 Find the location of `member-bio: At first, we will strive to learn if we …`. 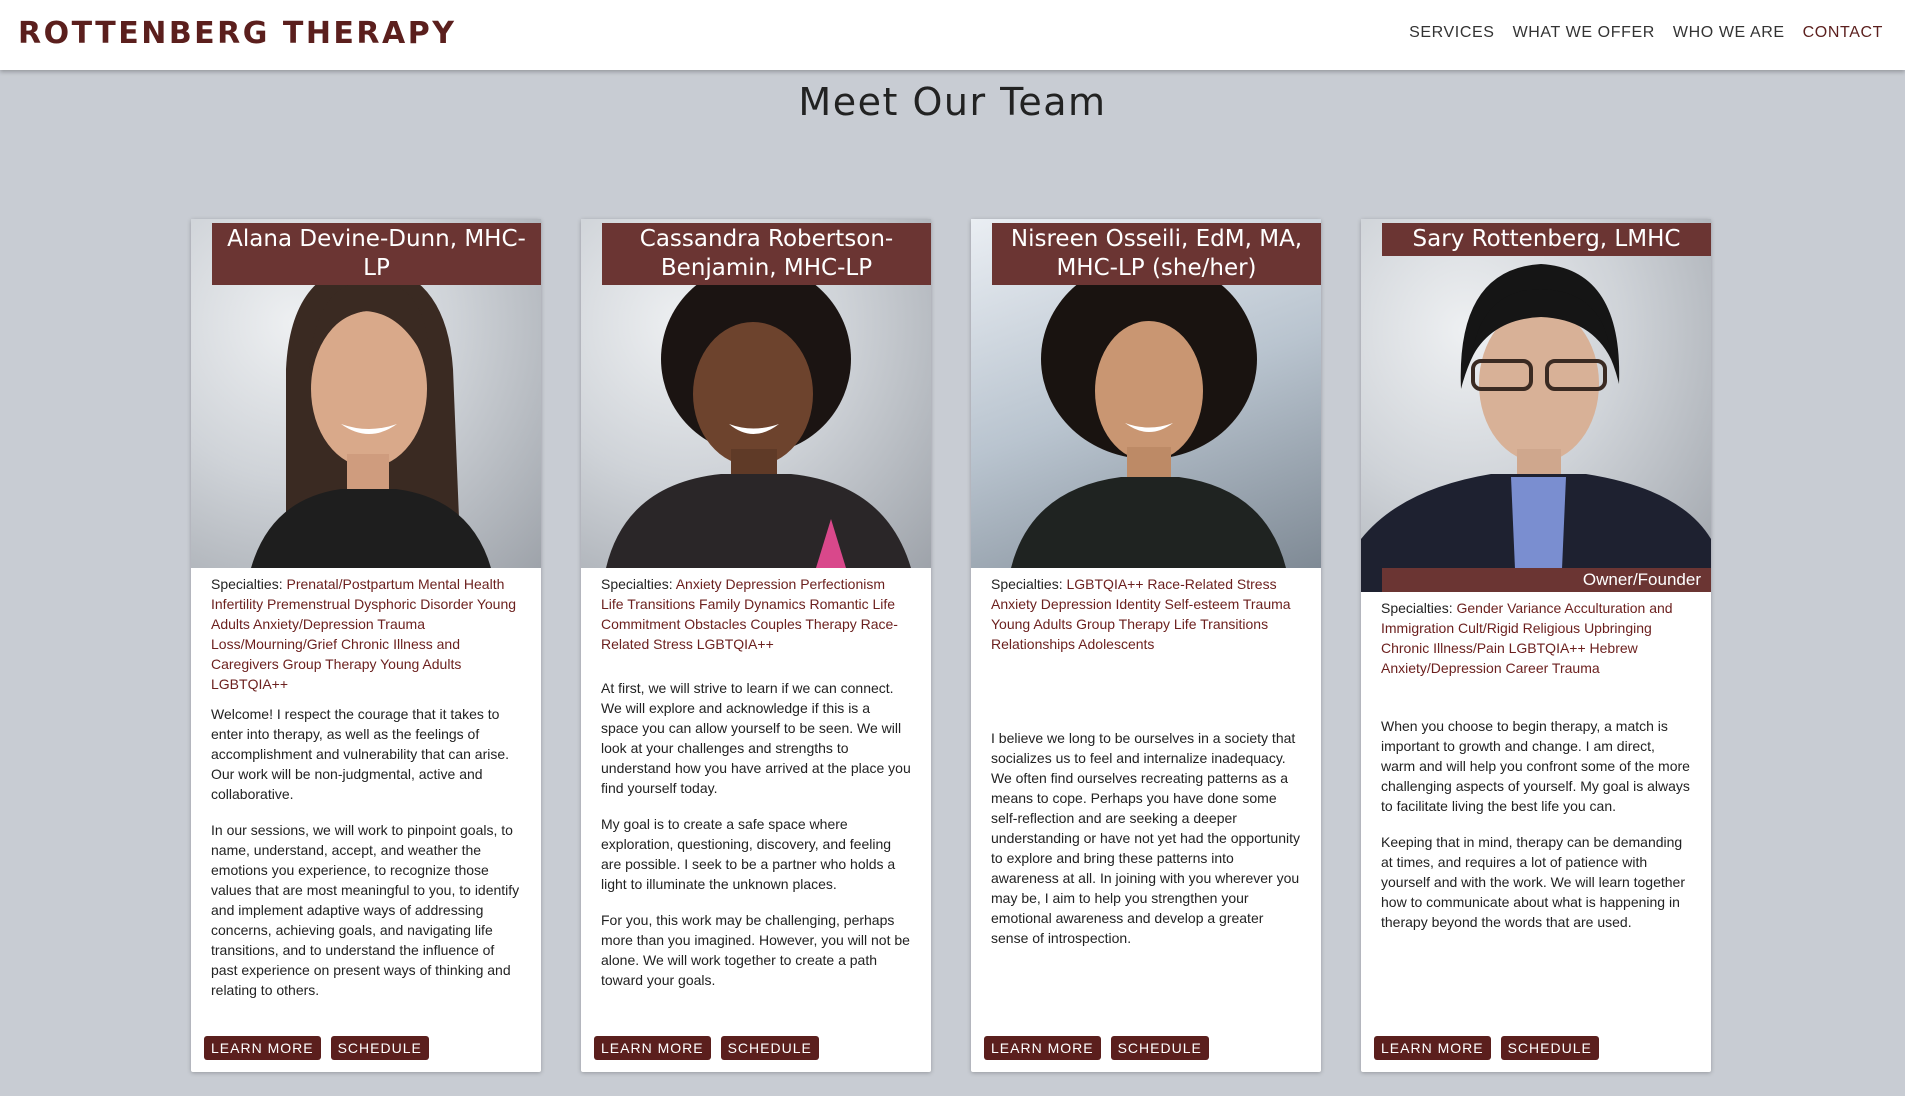

member-bio: At first, we will strive to learn if we … is located at coordinates (756, 834).